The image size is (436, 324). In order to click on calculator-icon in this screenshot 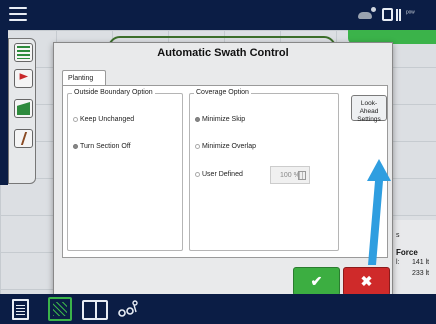, I will do `click(302, 175)`.